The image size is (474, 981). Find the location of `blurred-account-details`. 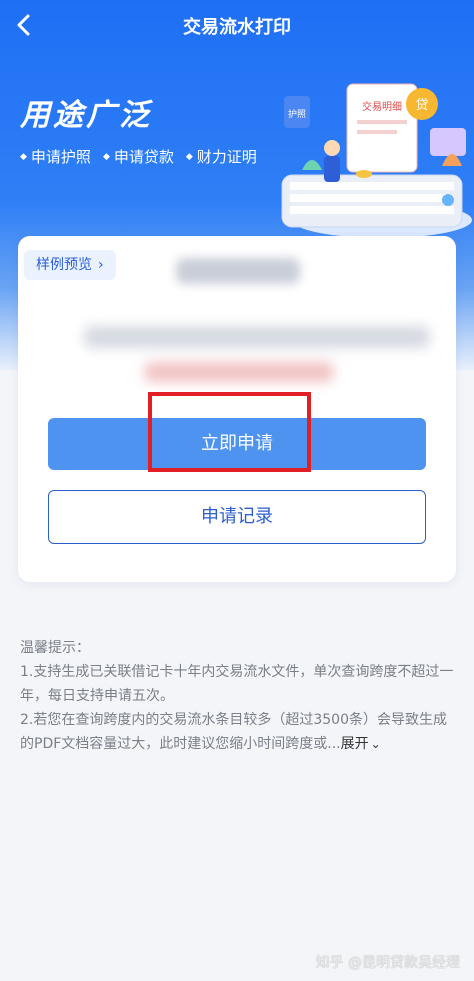

blurred-account-details is located at coordinates (257, 337).